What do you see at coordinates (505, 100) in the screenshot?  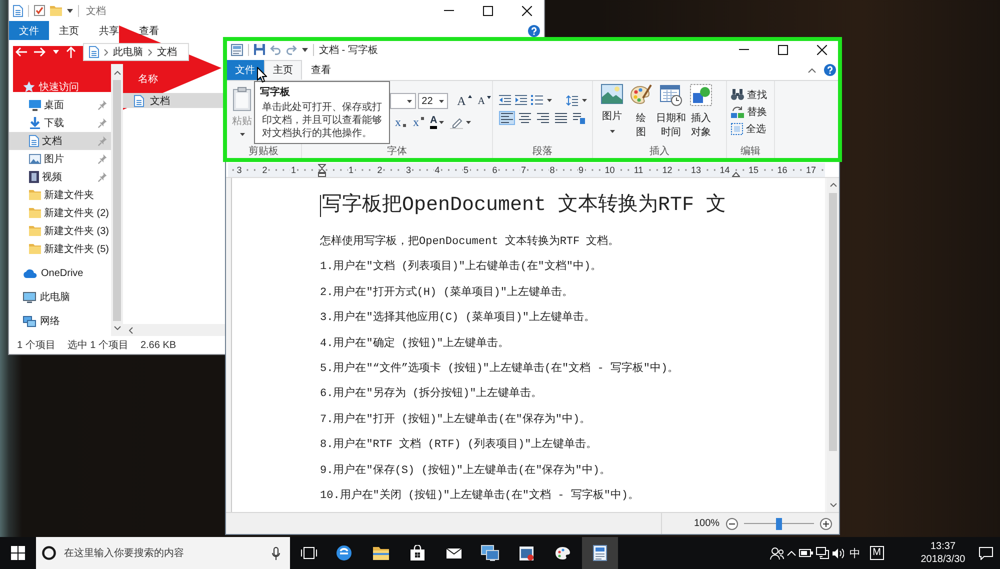 I see `outdent-icon` at bounding box center [505, 100].